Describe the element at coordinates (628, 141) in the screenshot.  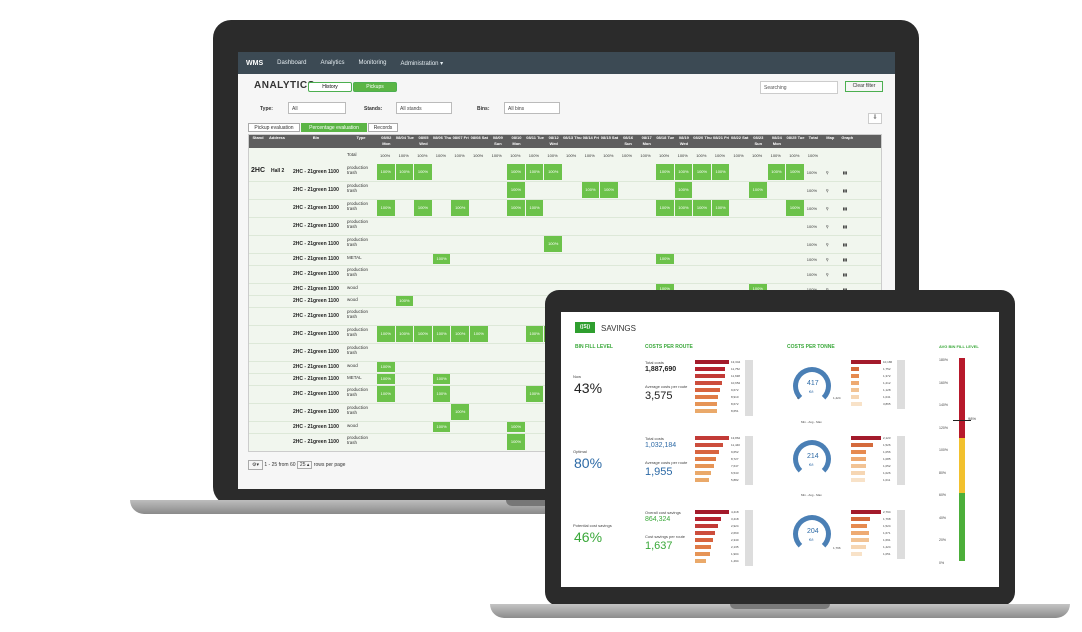
I see `col-header: 08/16 Sun` at that location.